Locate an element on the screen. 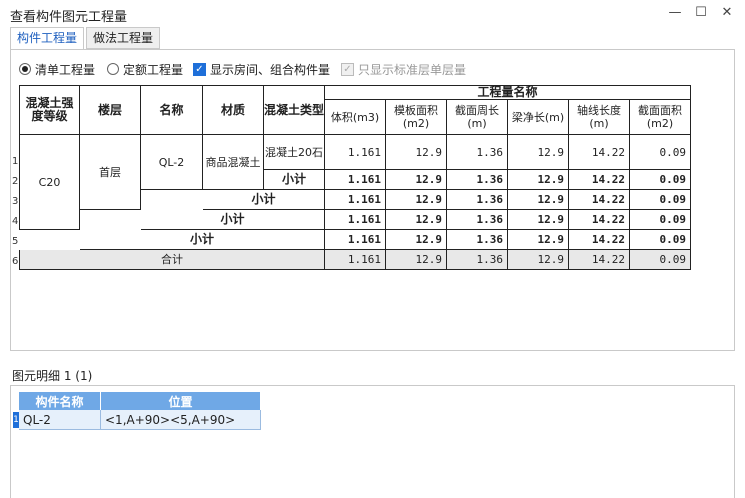  header-volume: 体积(m3) is located at coordinates (355, 117).